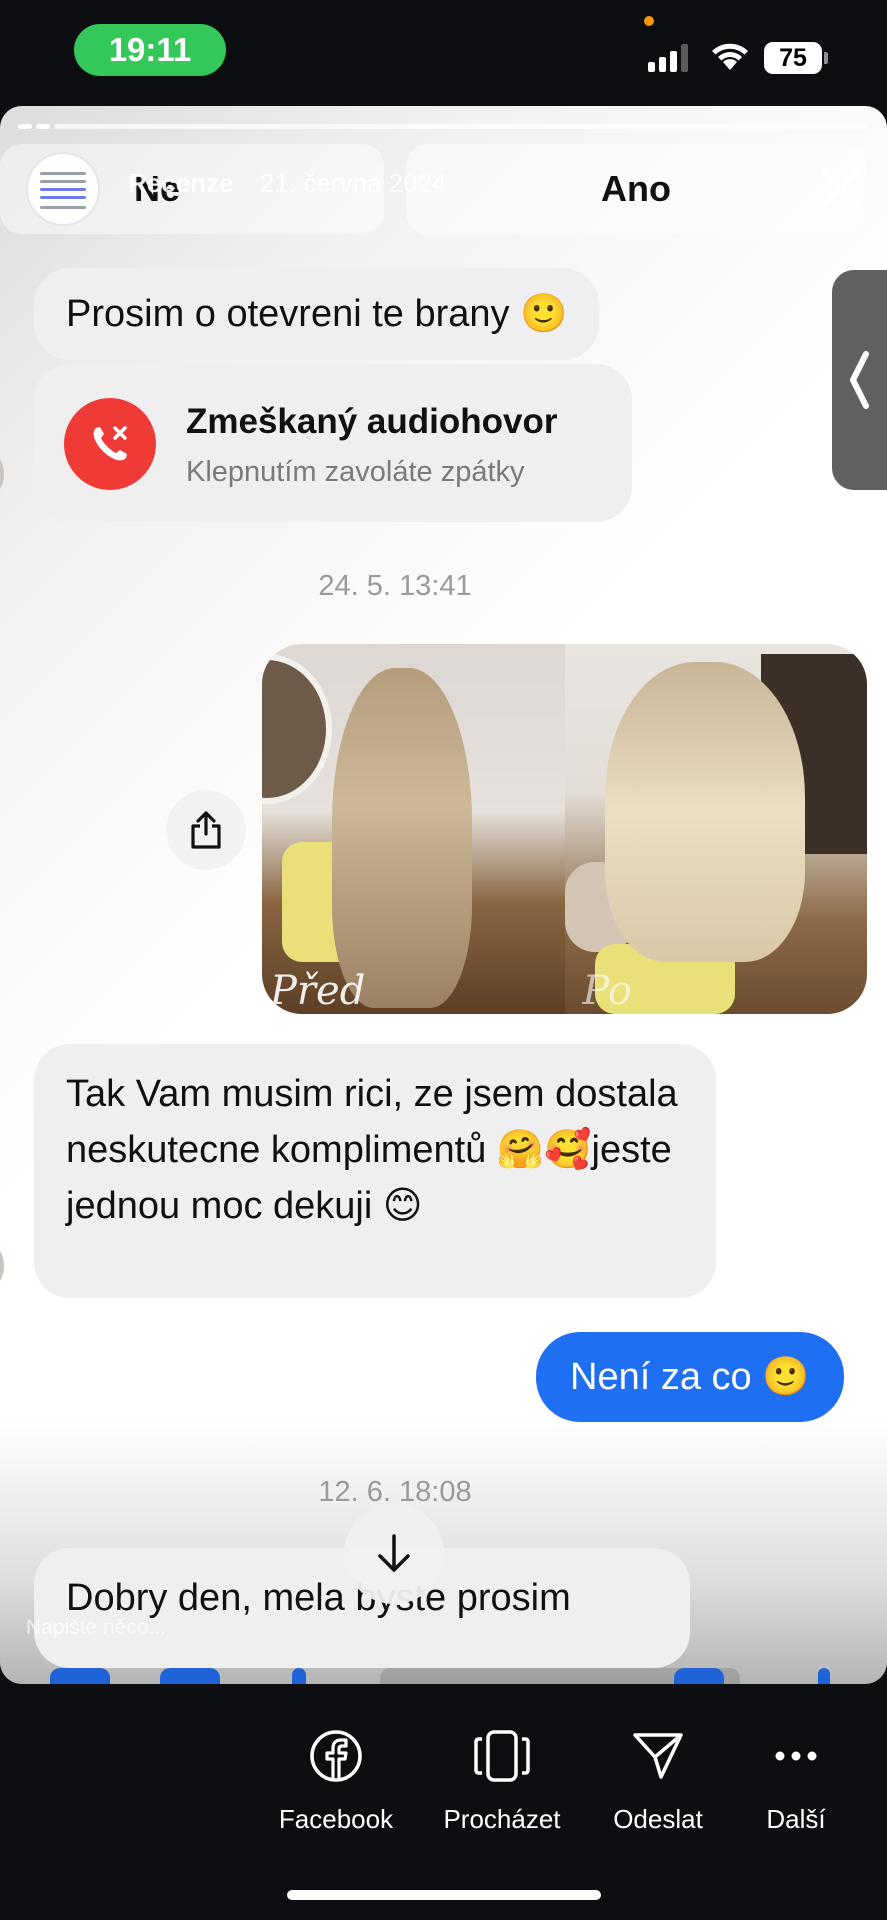 Image resolution: width=887 pixels, height=1920 pixels. I want to click on story-progress, so click(442, 126).